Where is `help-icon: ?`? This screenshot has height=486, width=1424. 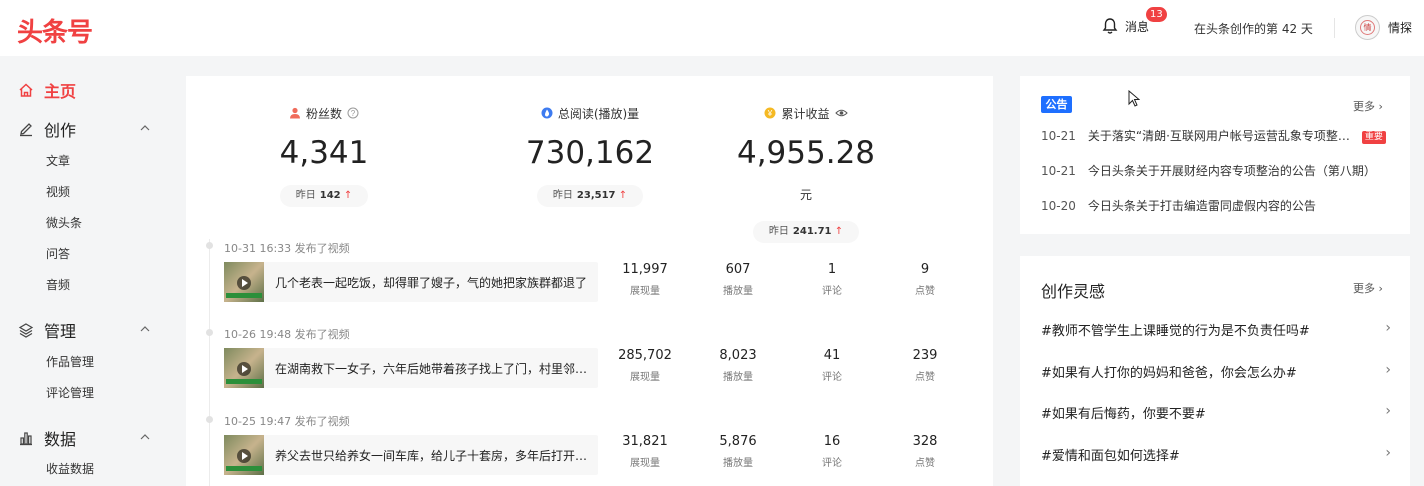
help-icon: ? is located at coordinates (353, 113).